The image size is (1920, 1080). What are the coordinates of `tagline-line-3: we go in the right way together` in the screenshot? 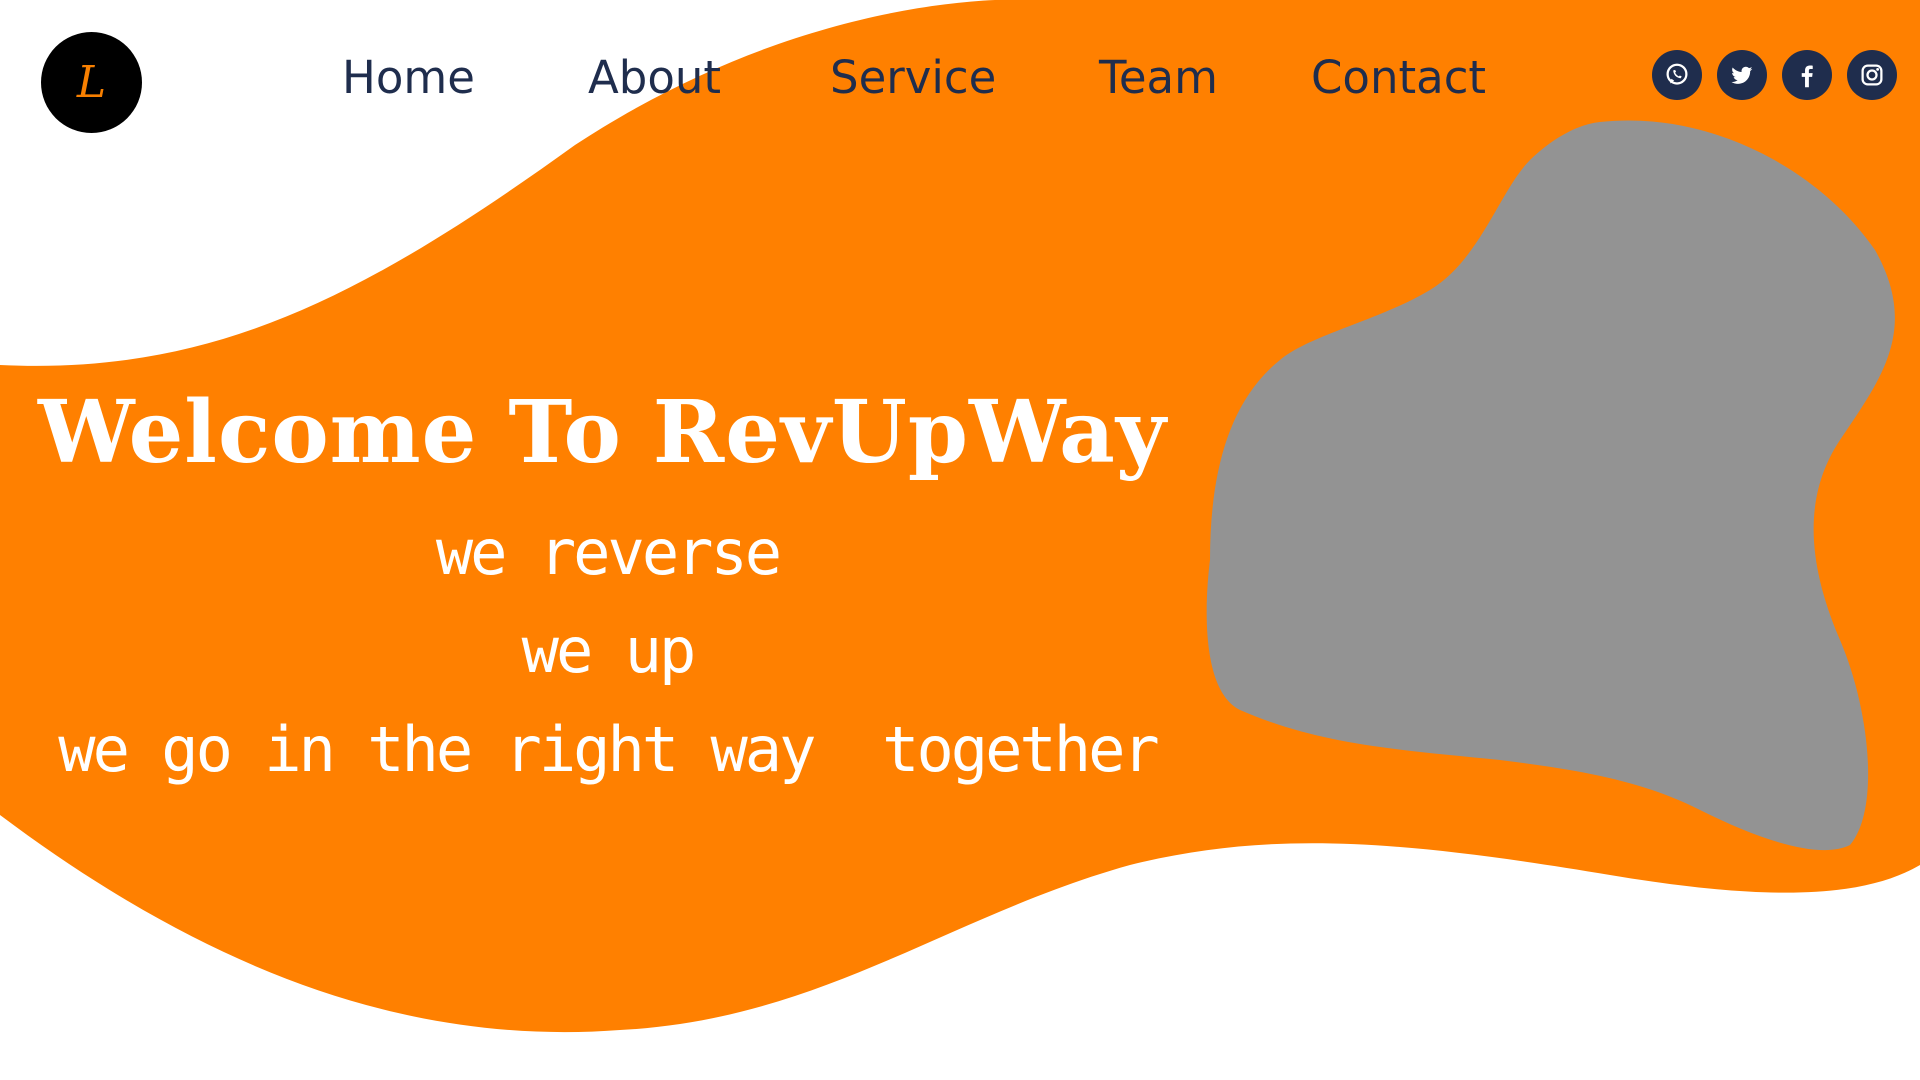 It's located at (608, 749).